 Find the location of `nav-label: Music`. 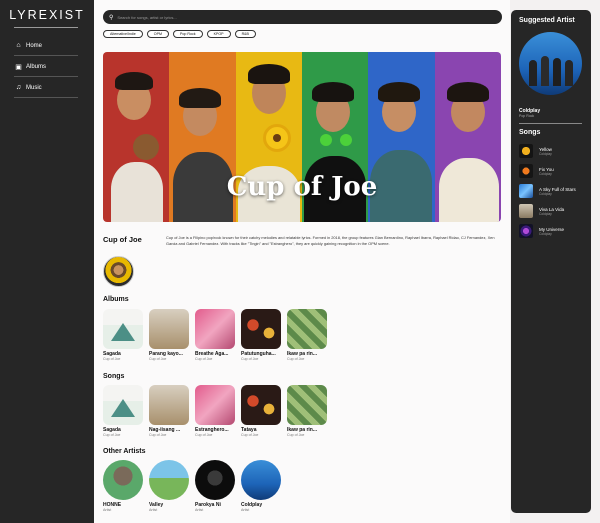

nav-label: Music is located at coordinates (34, 87).